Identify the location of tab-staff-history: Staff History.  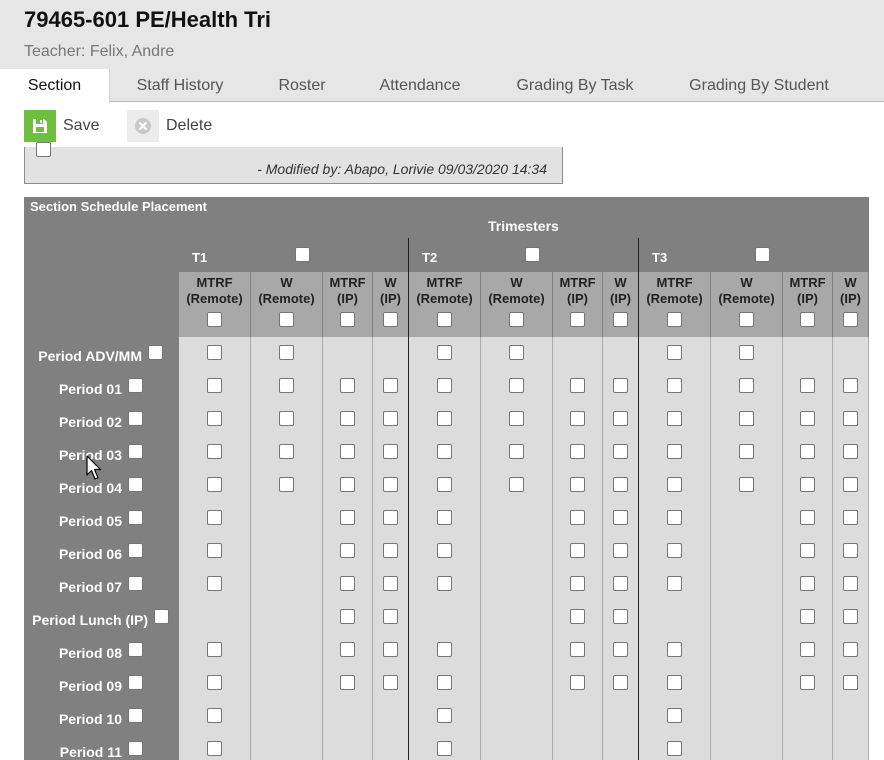
(180, 85).